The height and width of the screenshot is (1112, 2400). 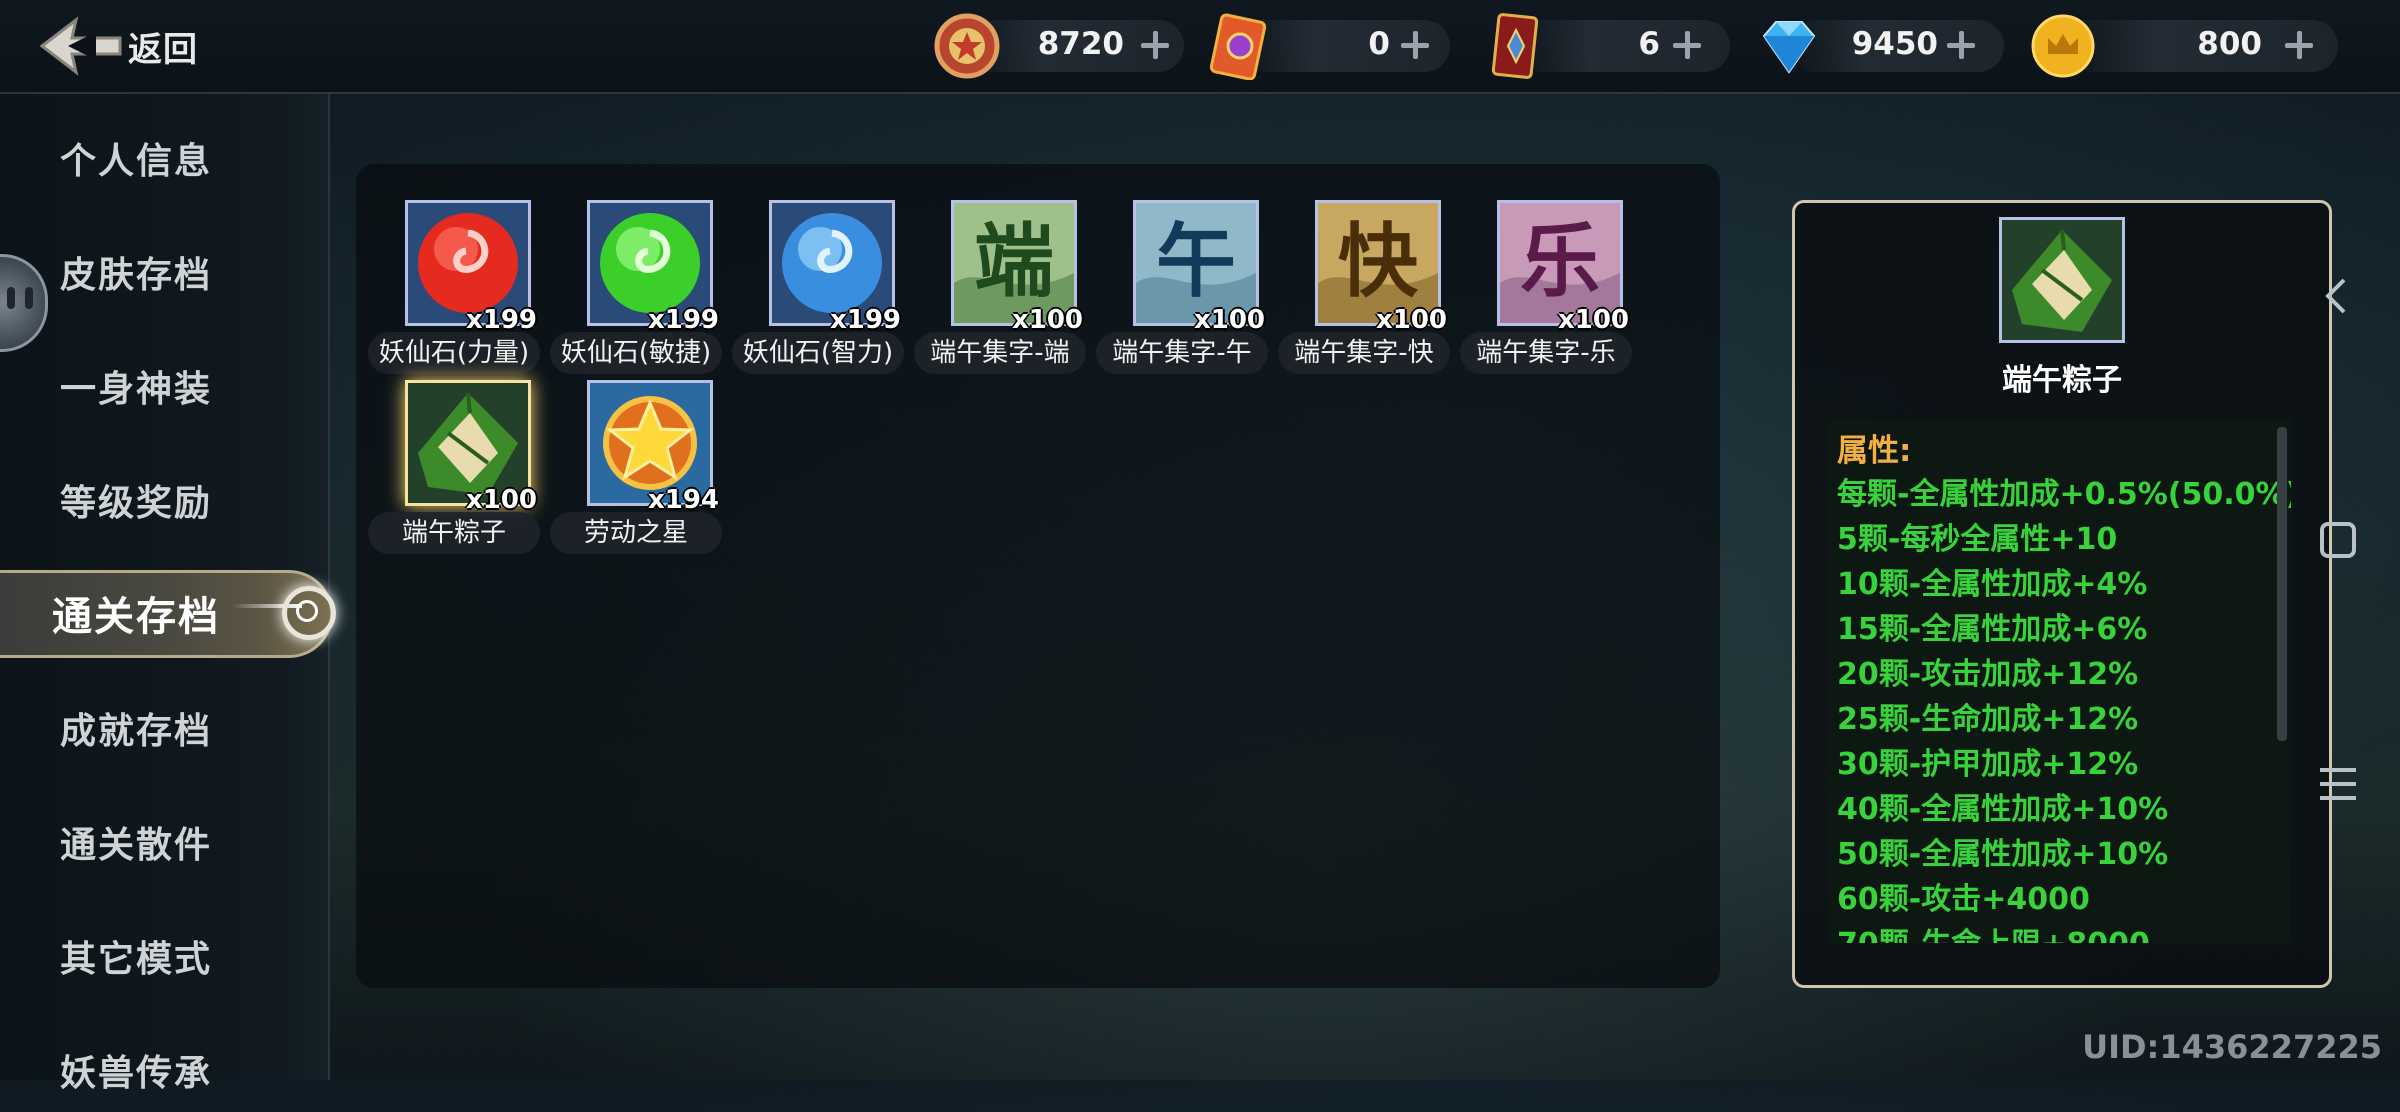 What do you see at coordinates (2181, 46) in the screenshot?
I see `resource-gold: 800` at bounding box center [2181, 46].